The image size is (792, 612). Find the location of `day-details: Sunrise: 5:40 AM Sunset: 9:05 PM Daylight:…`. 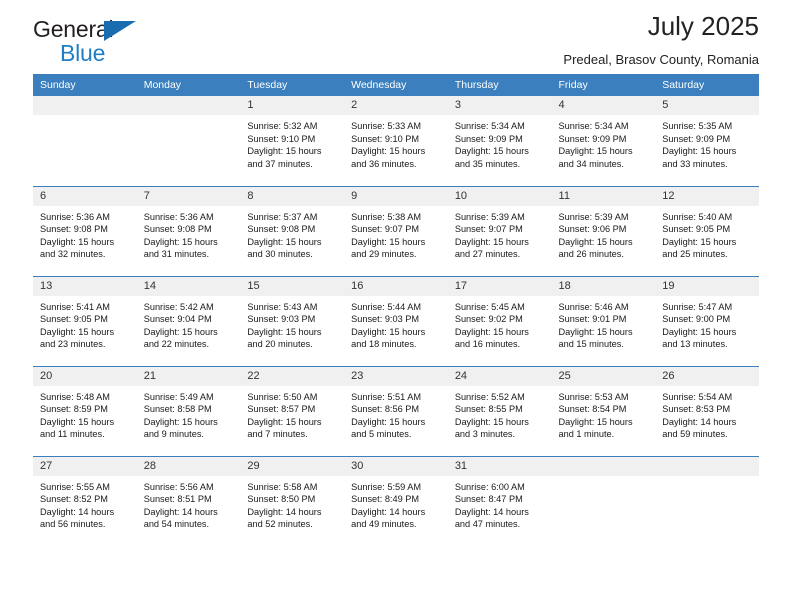

day-details: Sunrise: 5:40 AM Sunset: 9:05 PM Daylight:… is located at coordinates (707, 233).